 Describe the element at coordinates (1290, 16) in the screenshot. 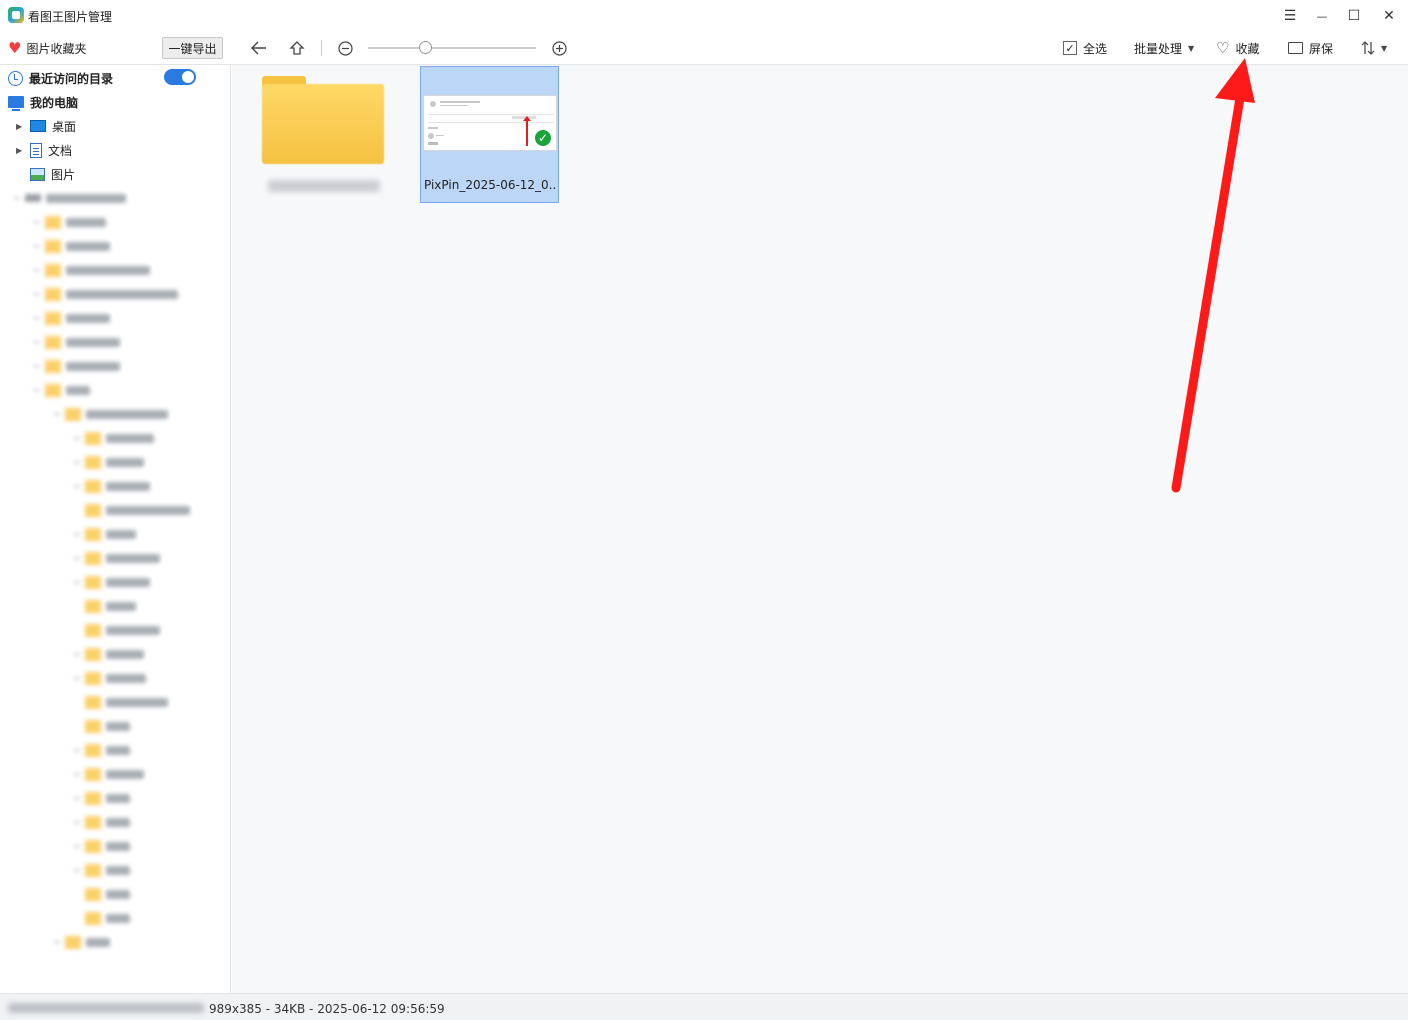

I see `menu-icon: ☰` at that location.